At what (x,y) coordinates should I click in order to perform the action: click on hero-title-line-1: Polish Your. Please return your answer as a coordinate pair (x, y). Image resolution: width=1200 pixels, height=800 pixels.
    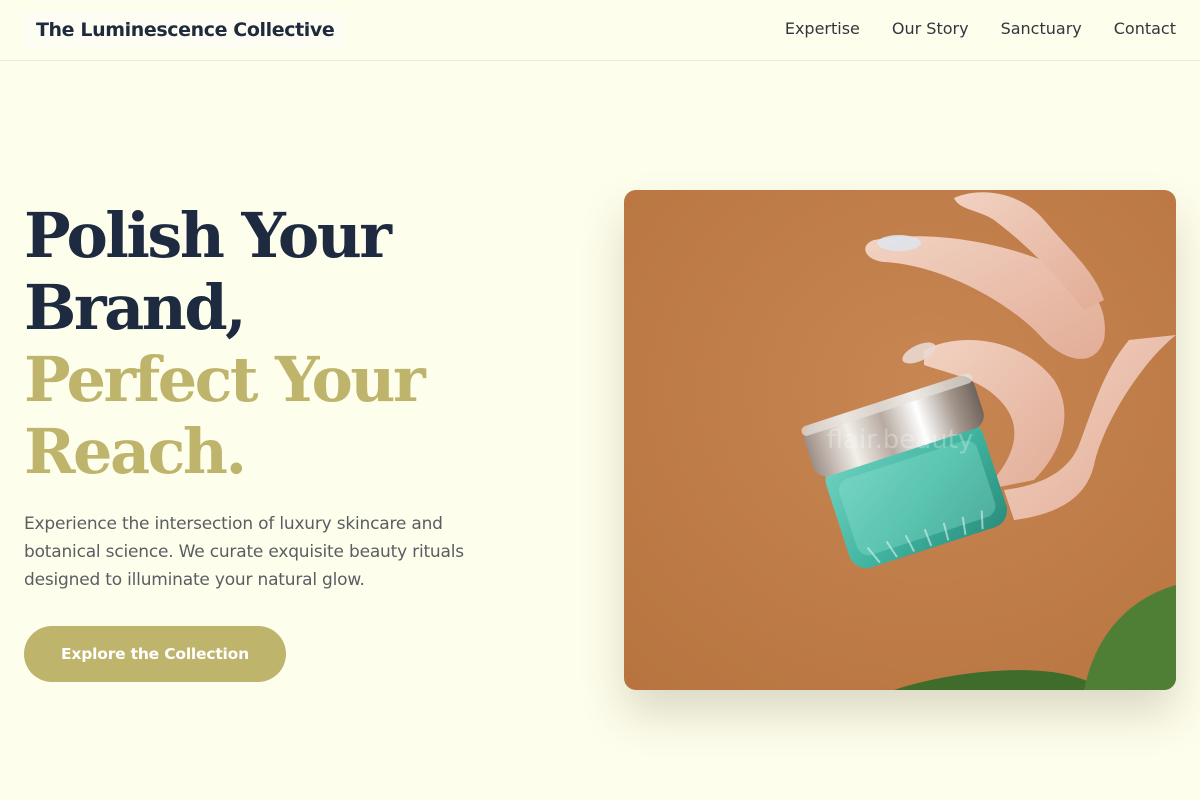
    Looking at the image, I should click on (208, 235).